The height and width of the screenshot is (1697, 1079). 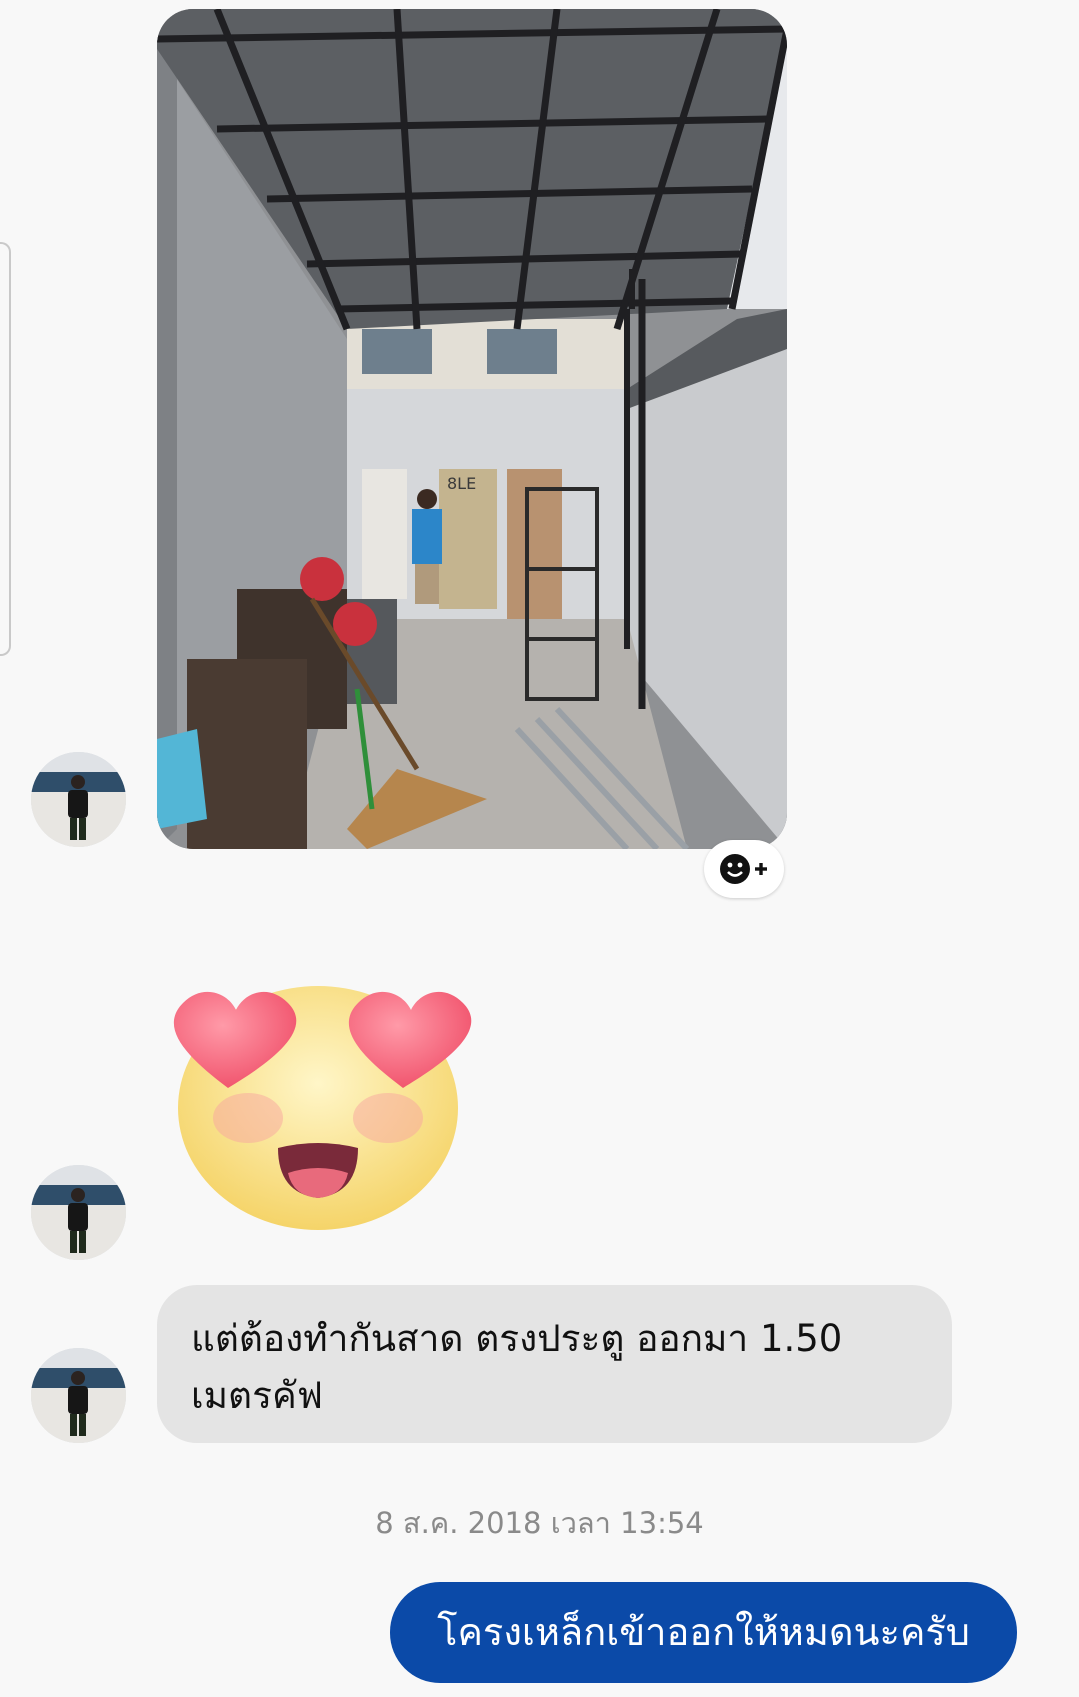 I want to click on message-timestamp: 8 ส.ค. 2018 เวลา 13:54, so click(x=539, y=1523).